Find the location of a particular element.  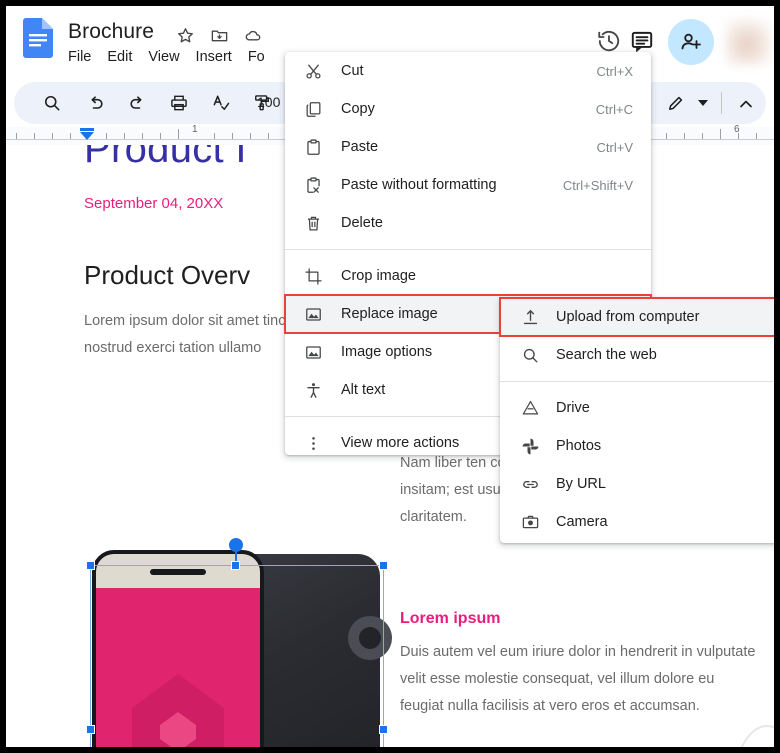

more-vert-icon is located at coordinates (313, 443).